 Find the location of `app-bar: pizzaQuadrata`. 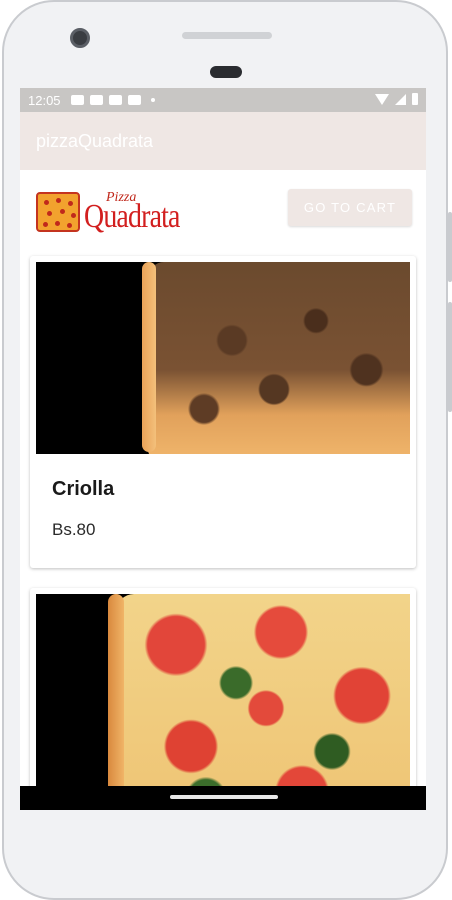

app-bar: pizzaQuadrata is located at coordinates (223, 141).